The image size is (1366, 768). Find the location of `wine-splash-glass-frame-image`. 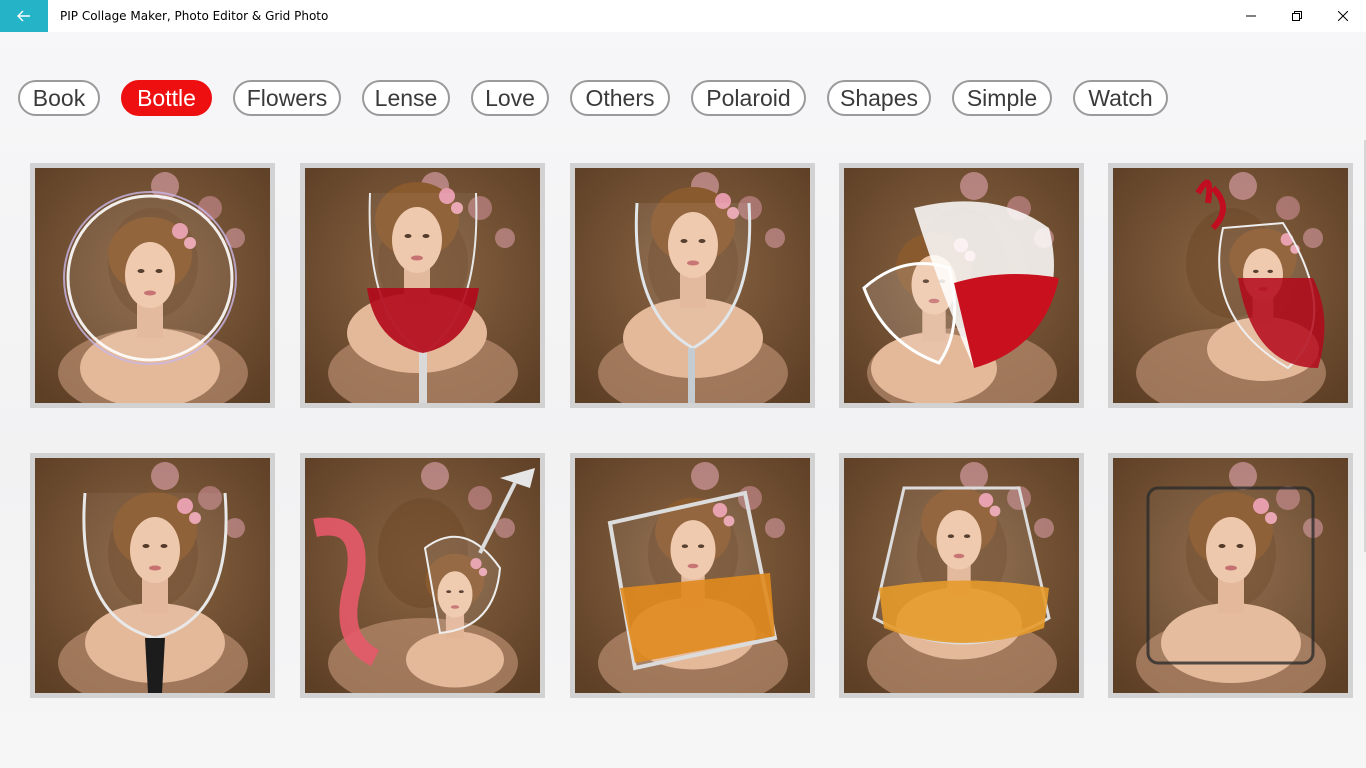

wine-splash-glass-frame-image is located at coordinates (1230, 285).